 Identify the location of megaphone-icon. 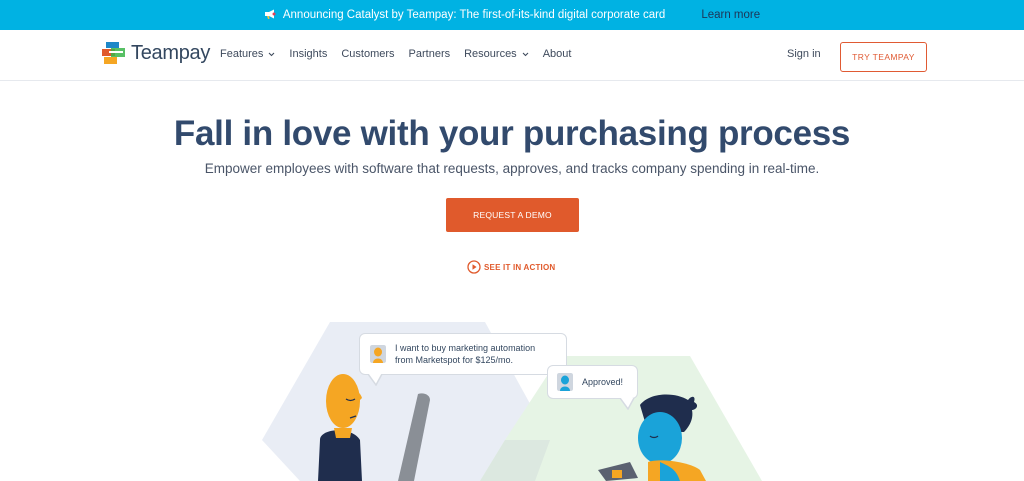
(270, 14).